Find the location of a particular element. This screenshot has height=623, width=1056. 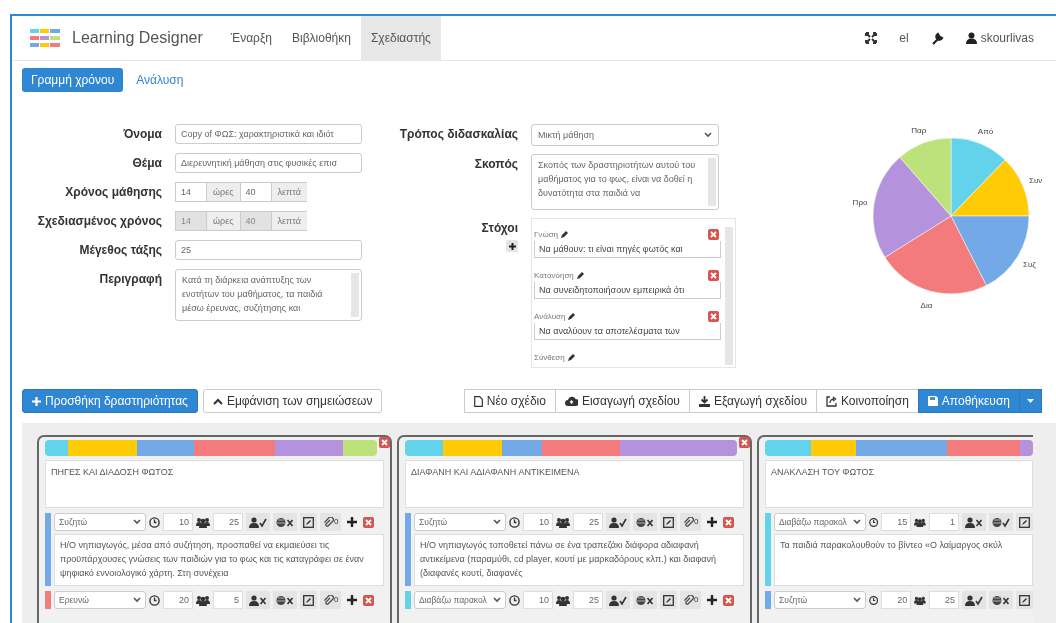

toolbar-button: Εμφάνιση των σημειώσεων is located at coordinates (292, 401).